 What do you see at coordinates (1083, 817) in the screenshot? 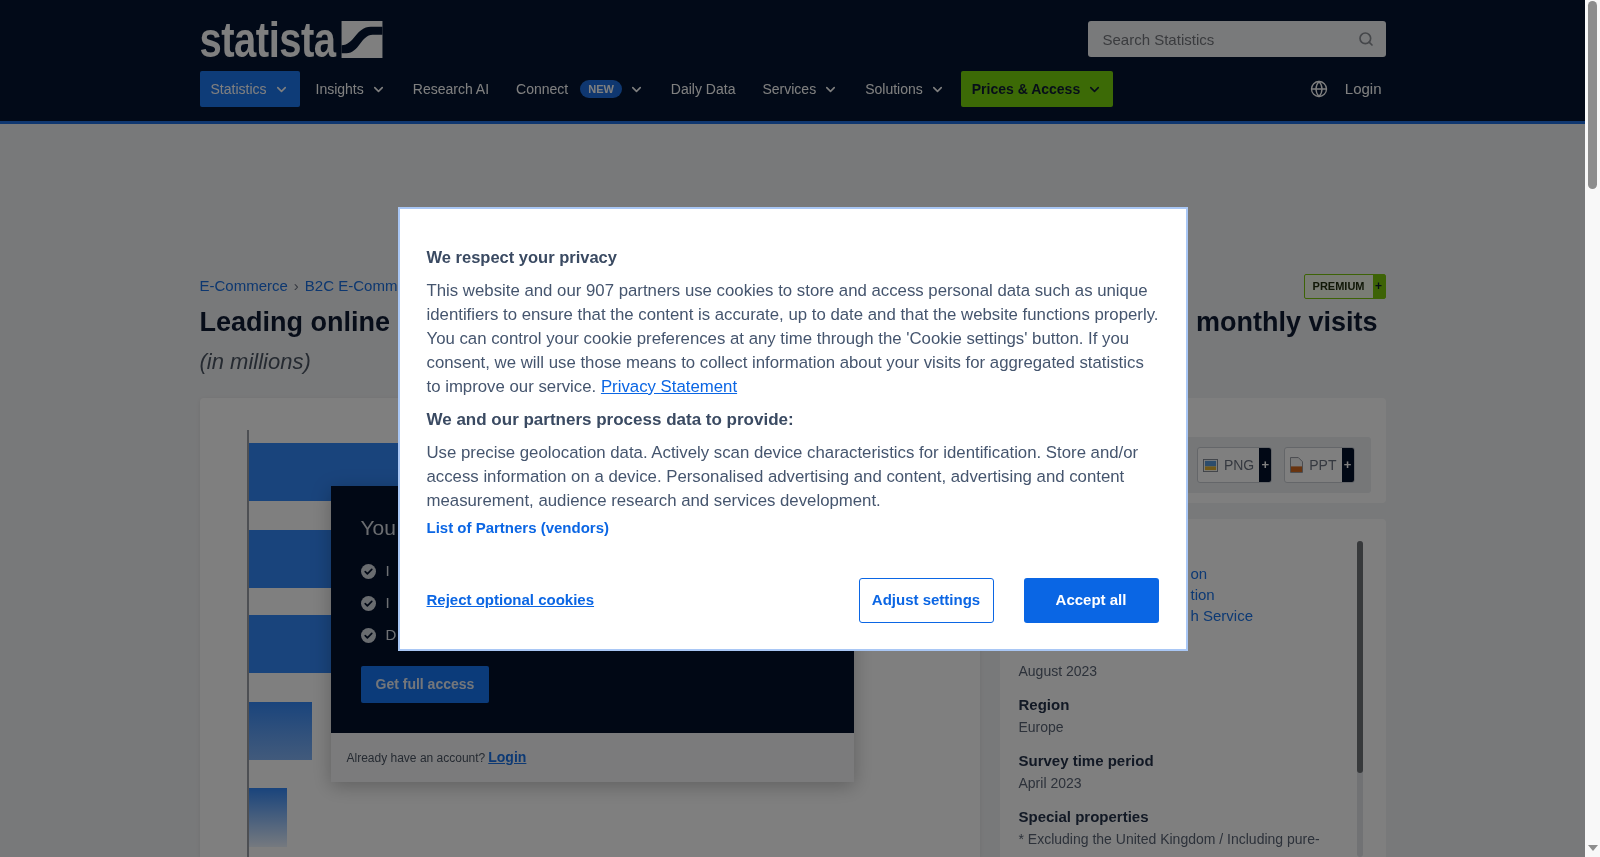
I see `detail-label: Special properties` at bounding box center [1083, 817].